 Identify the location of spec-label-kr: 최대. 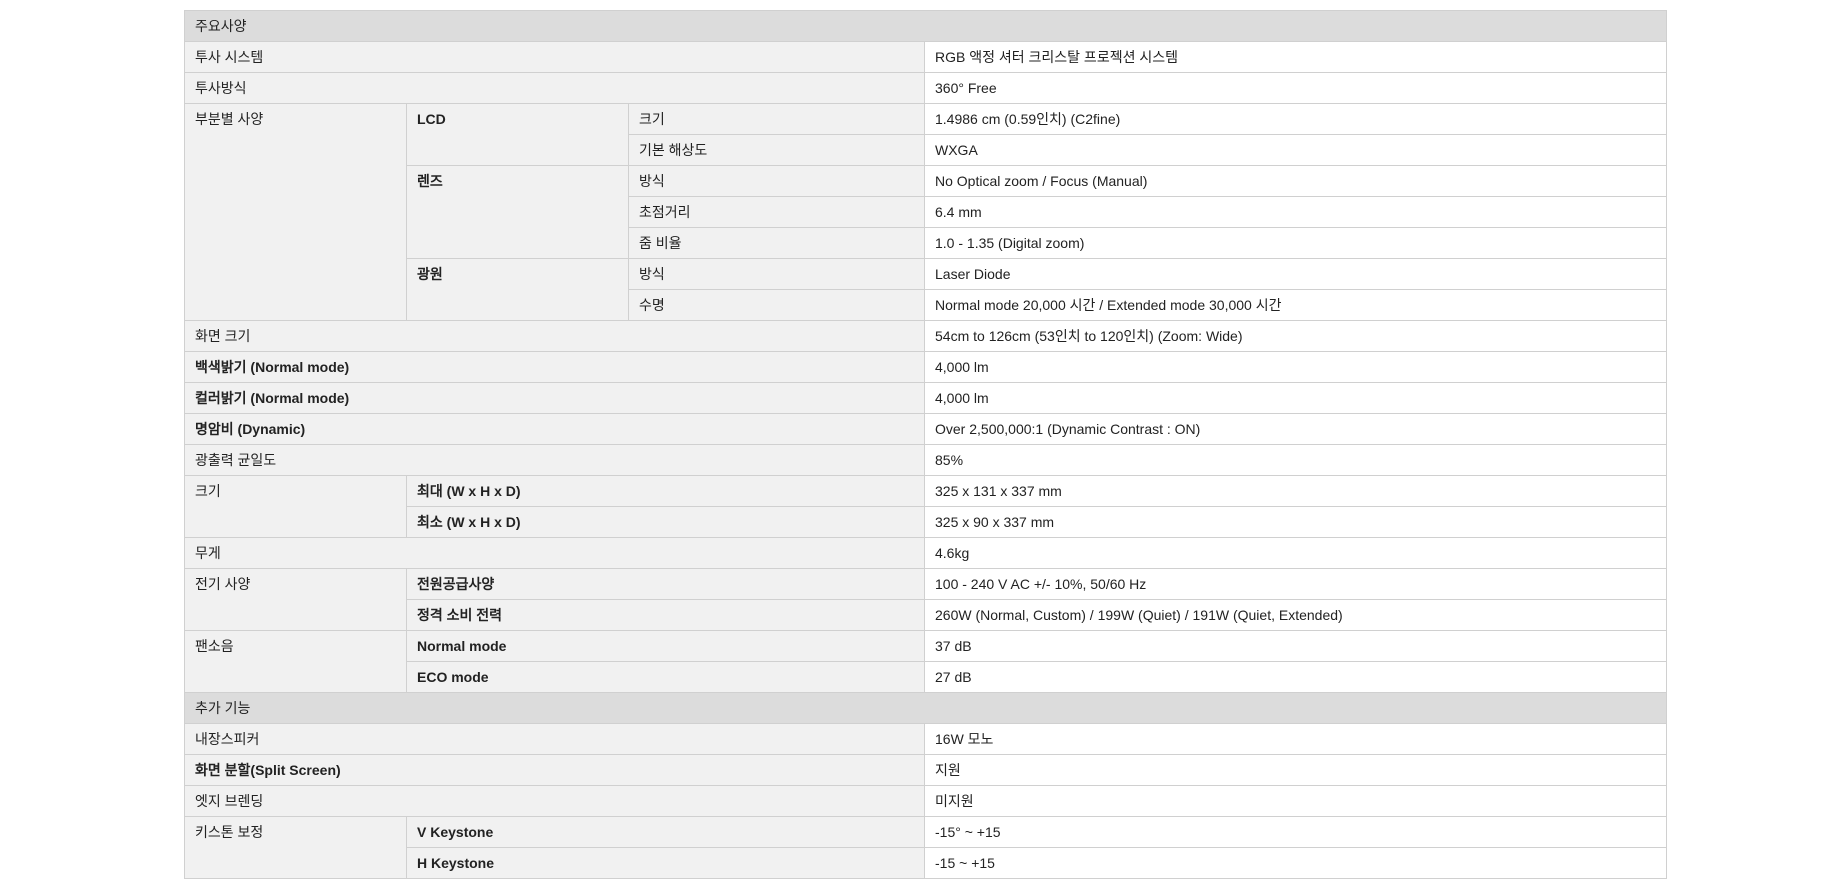
(430, 491).